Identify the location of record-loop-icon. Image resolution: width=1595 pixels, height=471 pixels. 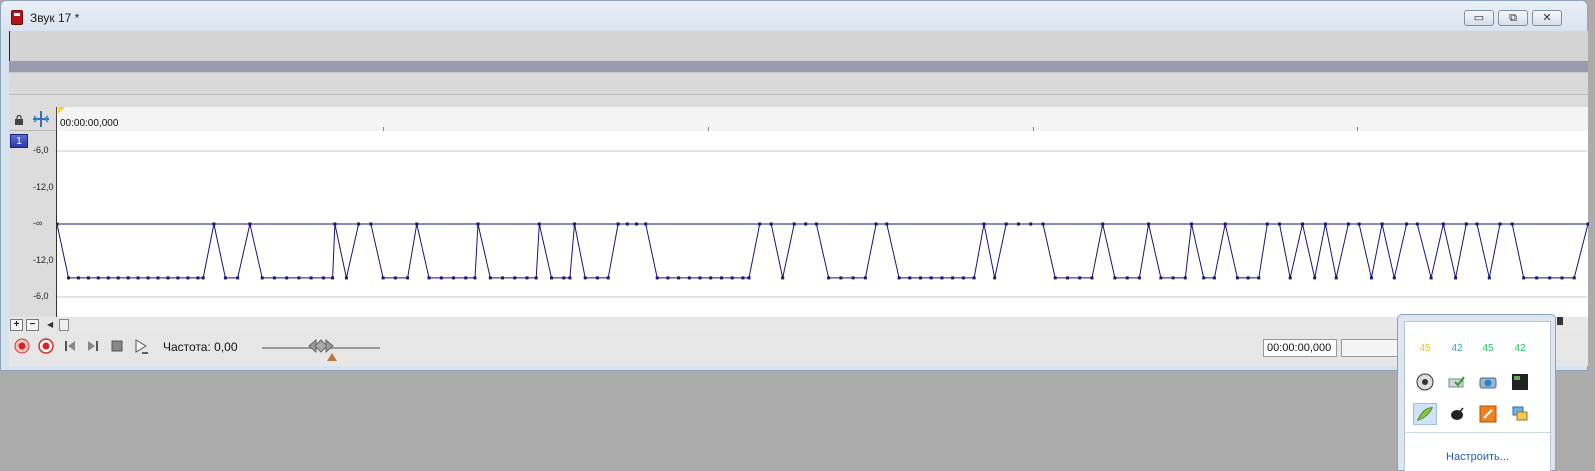
(46, 346).